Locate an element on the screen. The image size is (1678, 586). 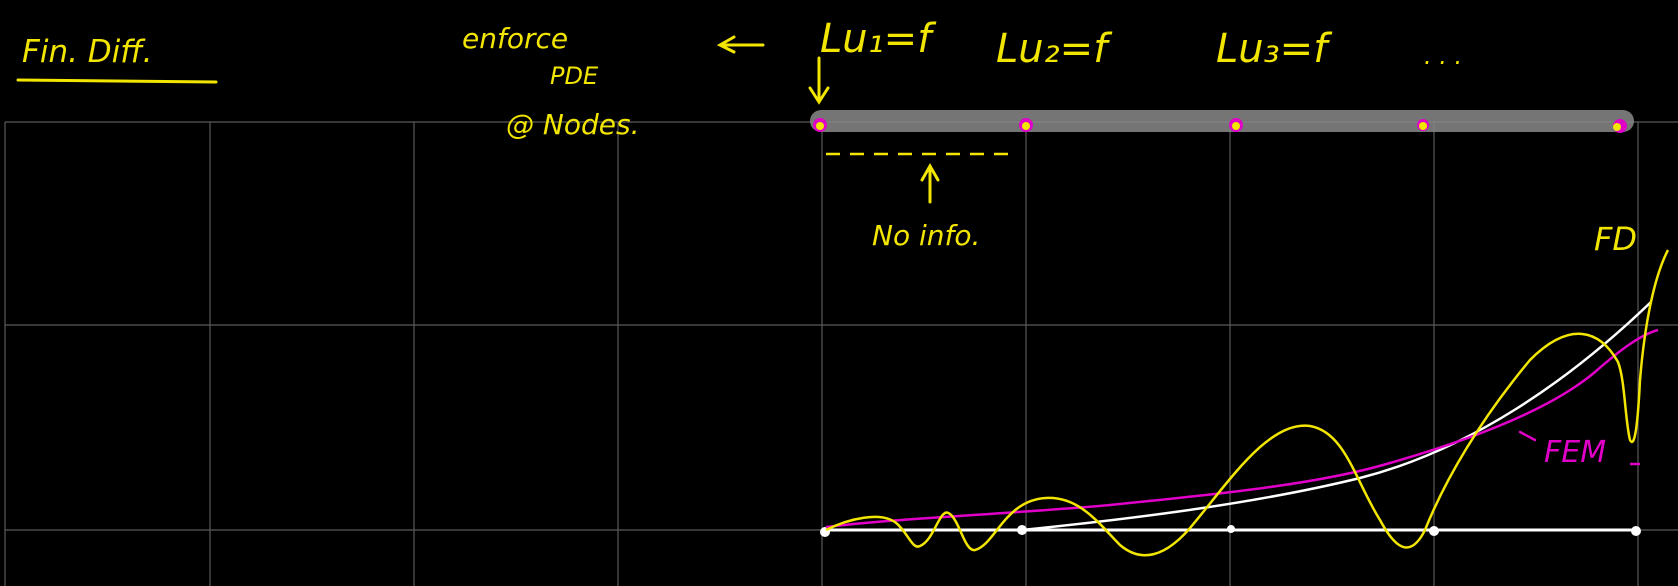
fem-pointer is located at coordinates (1527, 436).